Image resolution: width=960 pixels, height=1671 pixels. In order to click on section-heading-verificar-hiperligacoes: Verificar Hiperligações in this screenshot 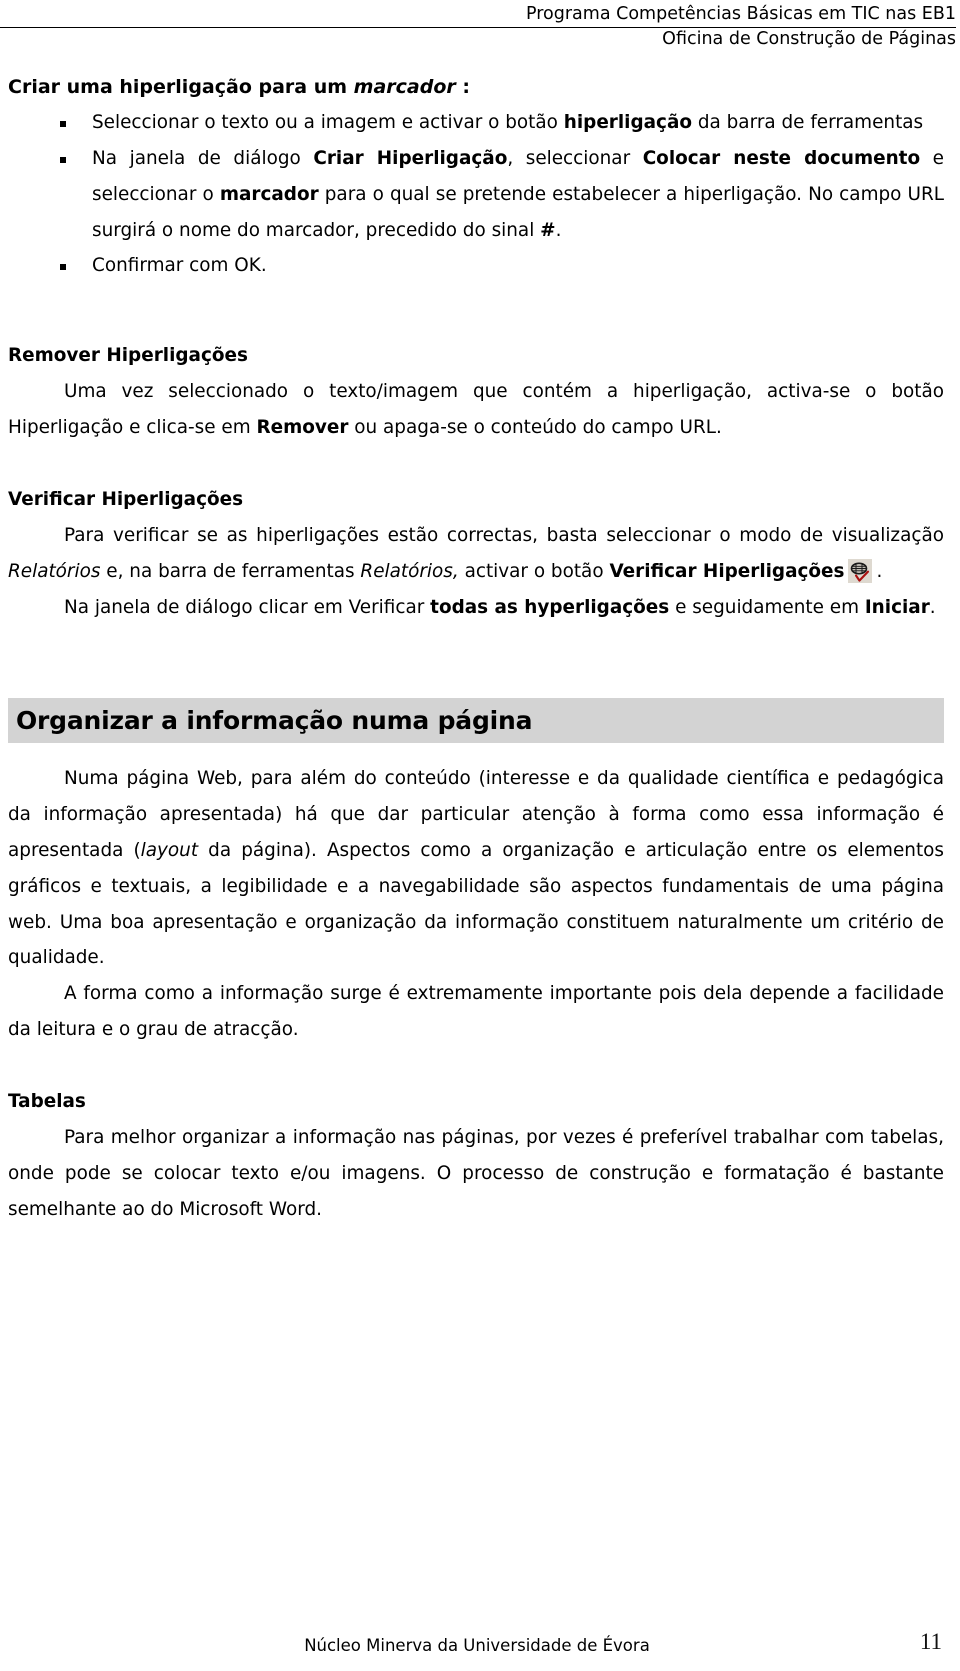, I will do `click(126, 499)`.